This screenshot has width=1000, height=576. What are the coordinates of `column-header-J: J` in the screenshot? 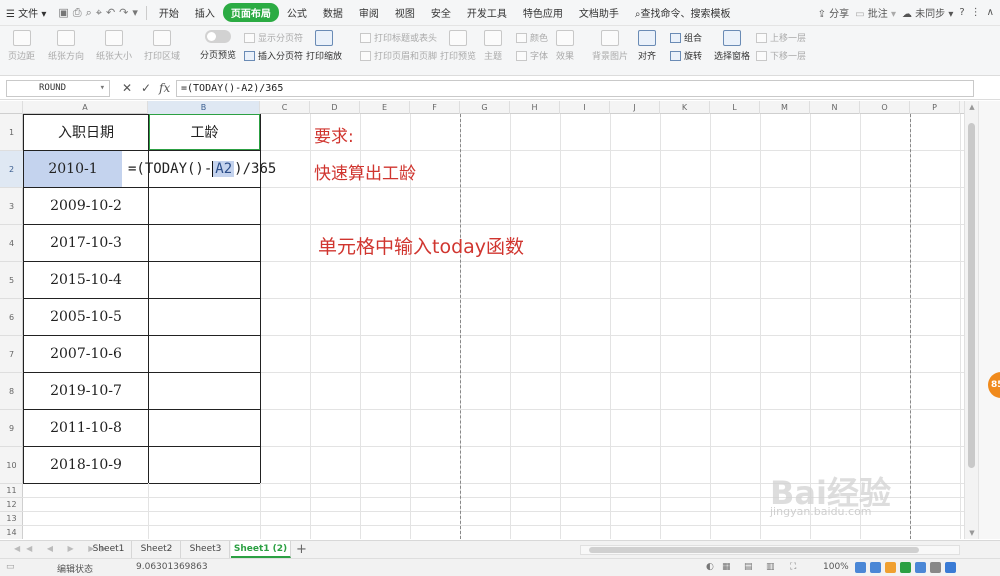 It's located at (635, 107).